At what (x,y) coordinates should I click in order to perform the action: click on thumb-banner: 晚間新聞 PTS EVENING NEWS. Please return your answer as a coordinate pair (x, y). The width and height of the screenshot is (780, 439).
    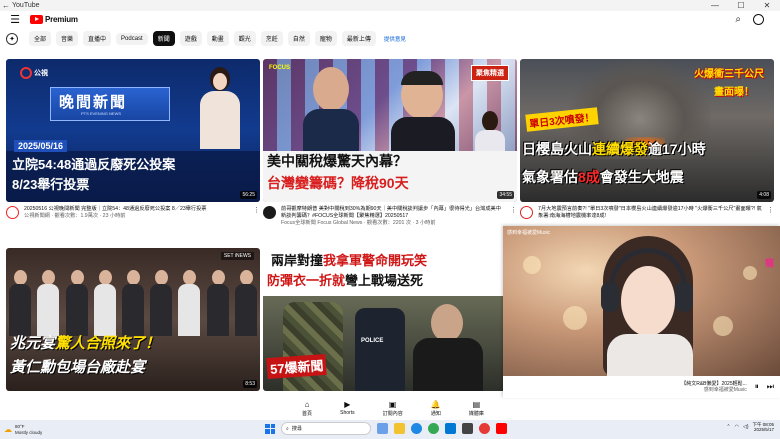
    Looking at the image, I should click on (110, 104).